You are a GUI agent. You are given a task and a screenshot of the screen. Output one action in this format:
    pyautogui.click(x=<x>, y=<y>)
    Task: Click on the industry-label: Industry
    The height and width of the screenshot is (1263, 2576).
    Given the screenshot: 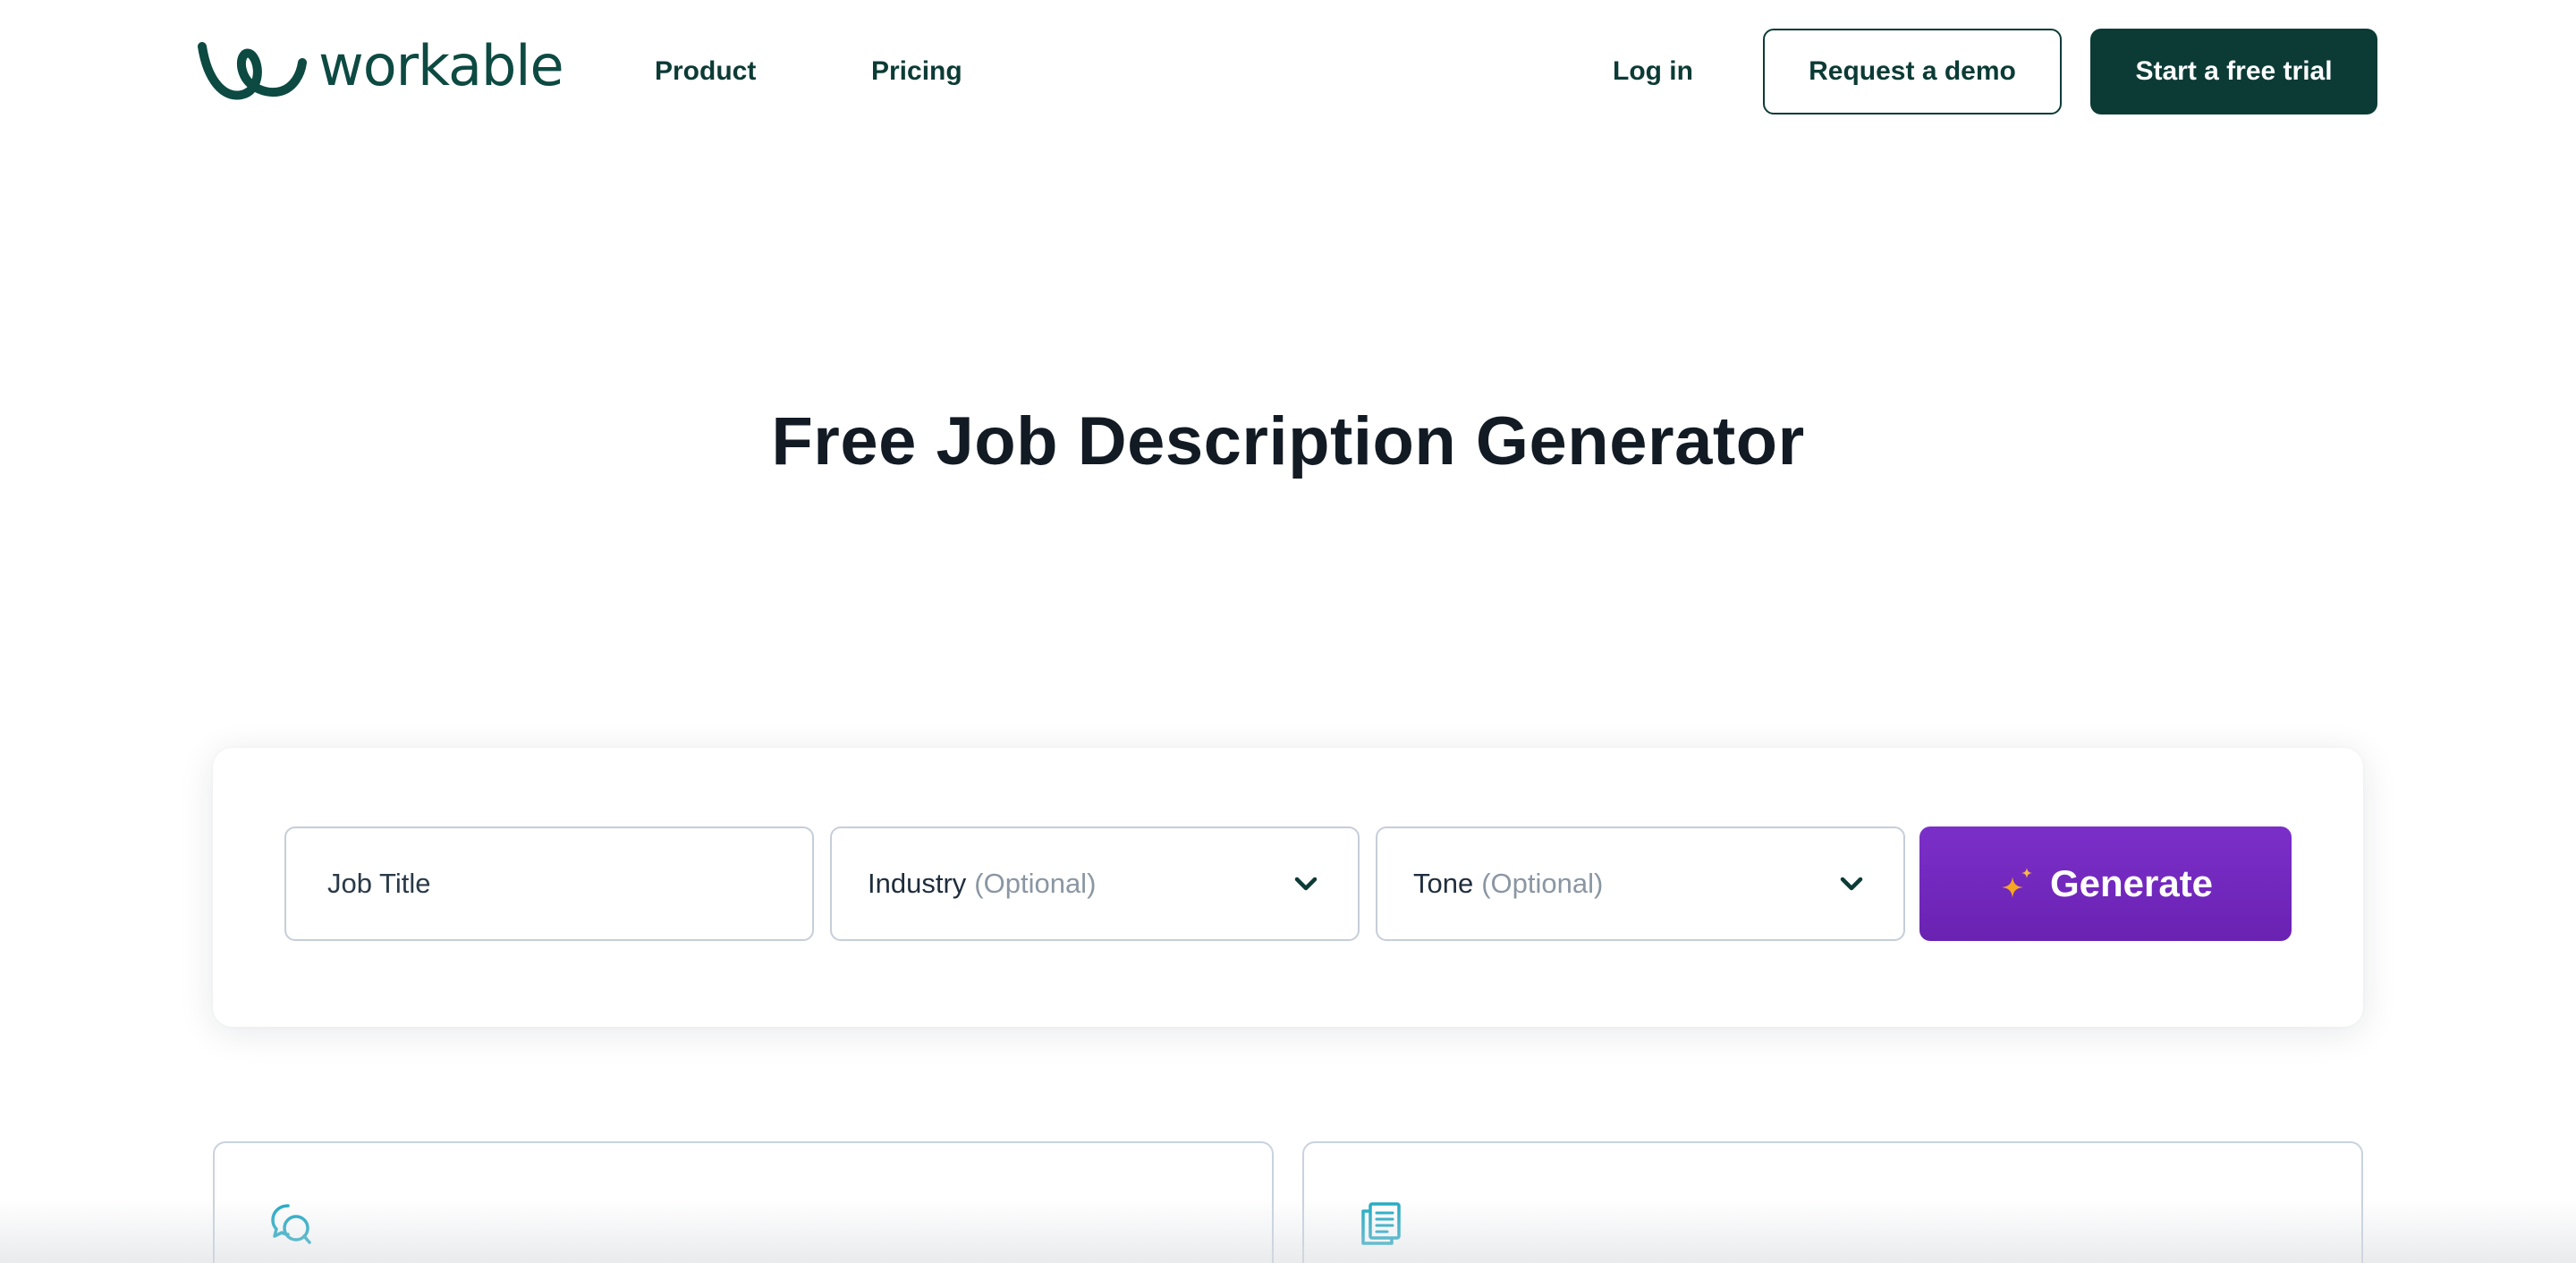 What is the action you would take?
    pyautogui.click(x=917, y=883)
    